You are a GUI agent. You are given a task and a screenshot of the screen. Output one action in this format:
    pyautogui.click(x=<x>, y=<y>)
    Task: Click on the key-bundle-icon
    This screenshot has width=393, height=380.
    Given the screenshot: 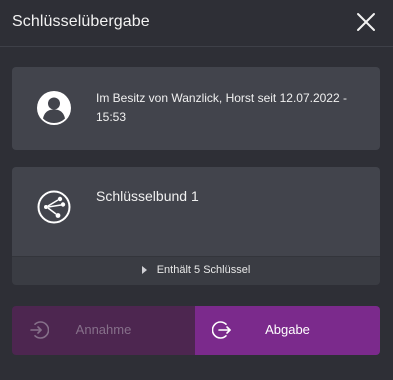 What is the action you would take?
    pyautogui.click(x=54, y=207)
    